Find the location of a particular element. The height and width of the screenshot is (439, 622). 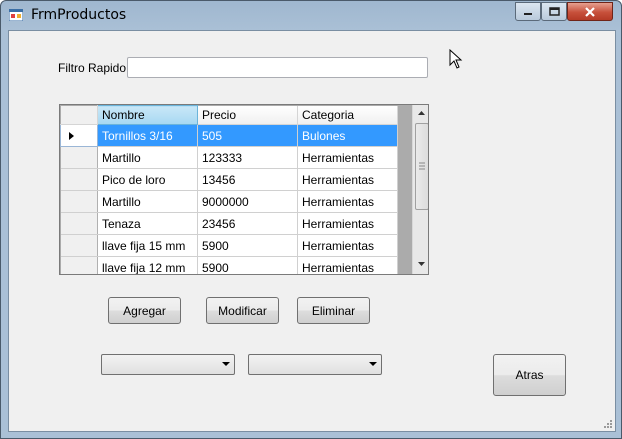

cell-precio: 13456 is located at coordinates (247, 179).